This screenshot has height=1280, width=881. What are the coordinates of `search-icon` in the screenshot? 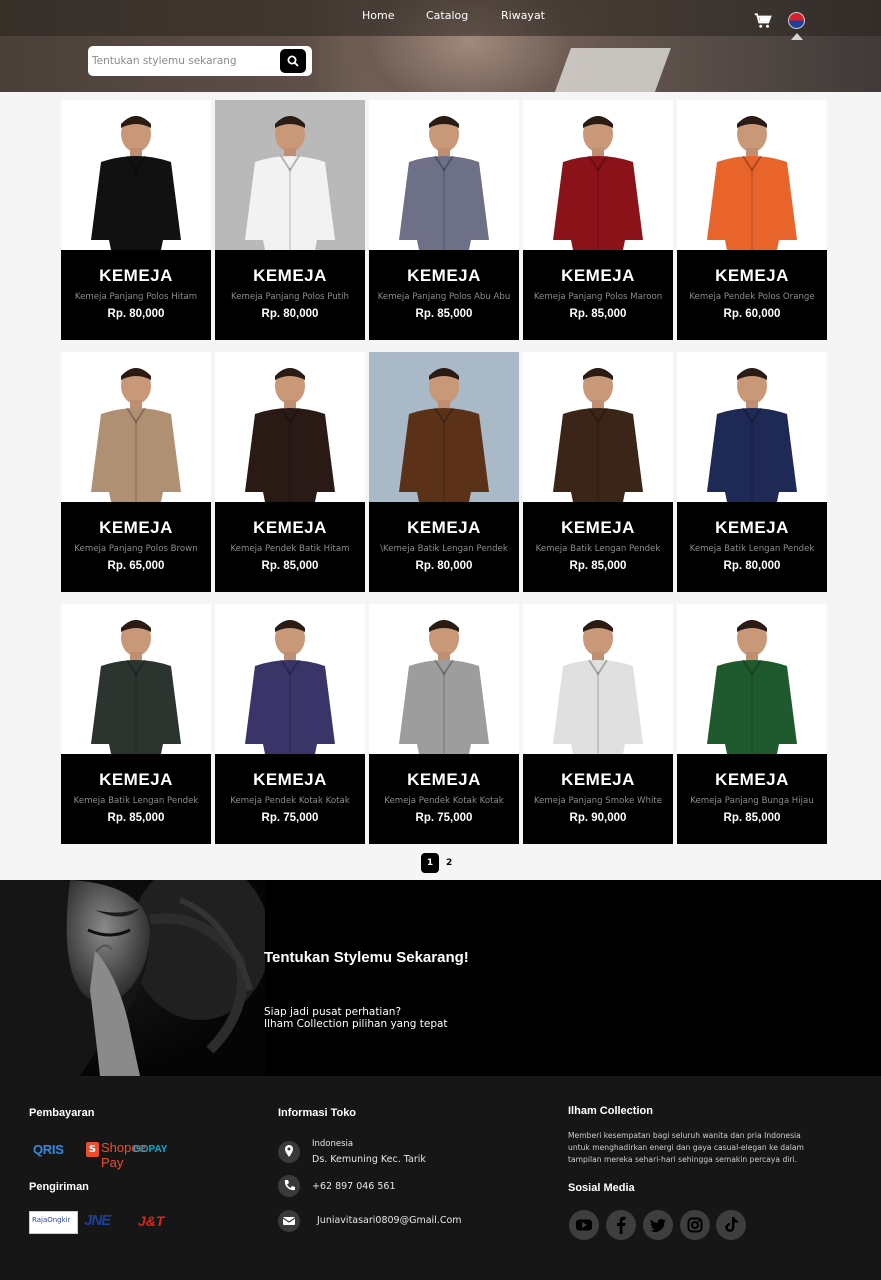 It's located at (293, 61).